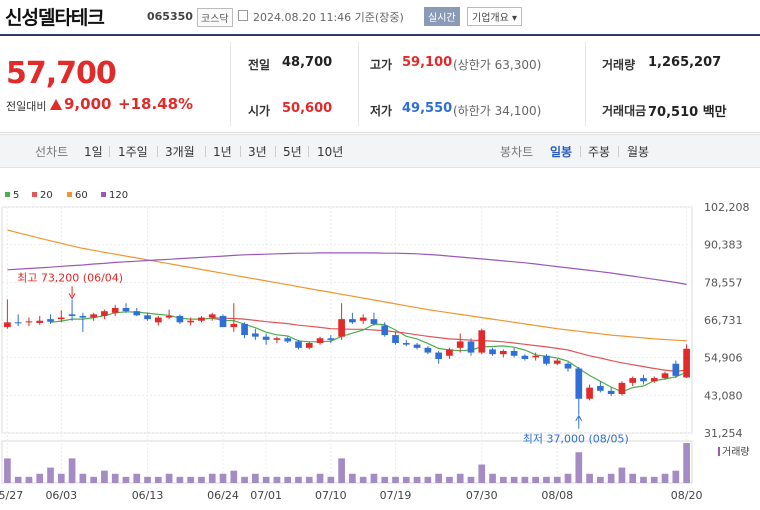 This screenshot has width=760, height=510. Describe the element at coordinates (61, 495) in the screenshot. I see `x-tick-label: 06/03` at that location.